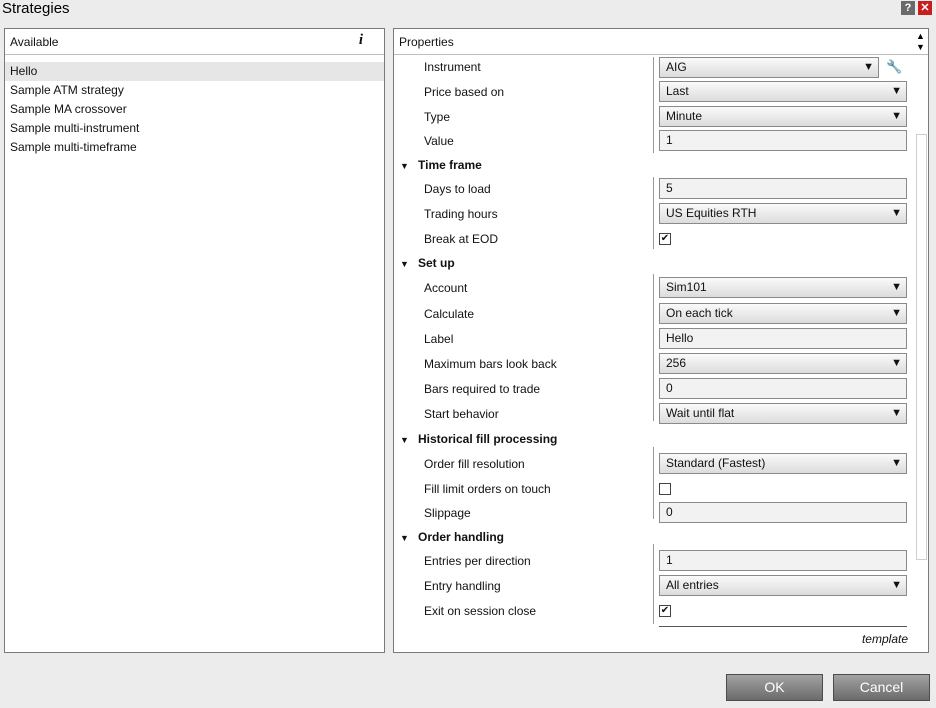  What do you see at coordinates (676, 363) in the screenshot?
I see `max-bars-look-back-value: 256` at bounding box center [676, 363].